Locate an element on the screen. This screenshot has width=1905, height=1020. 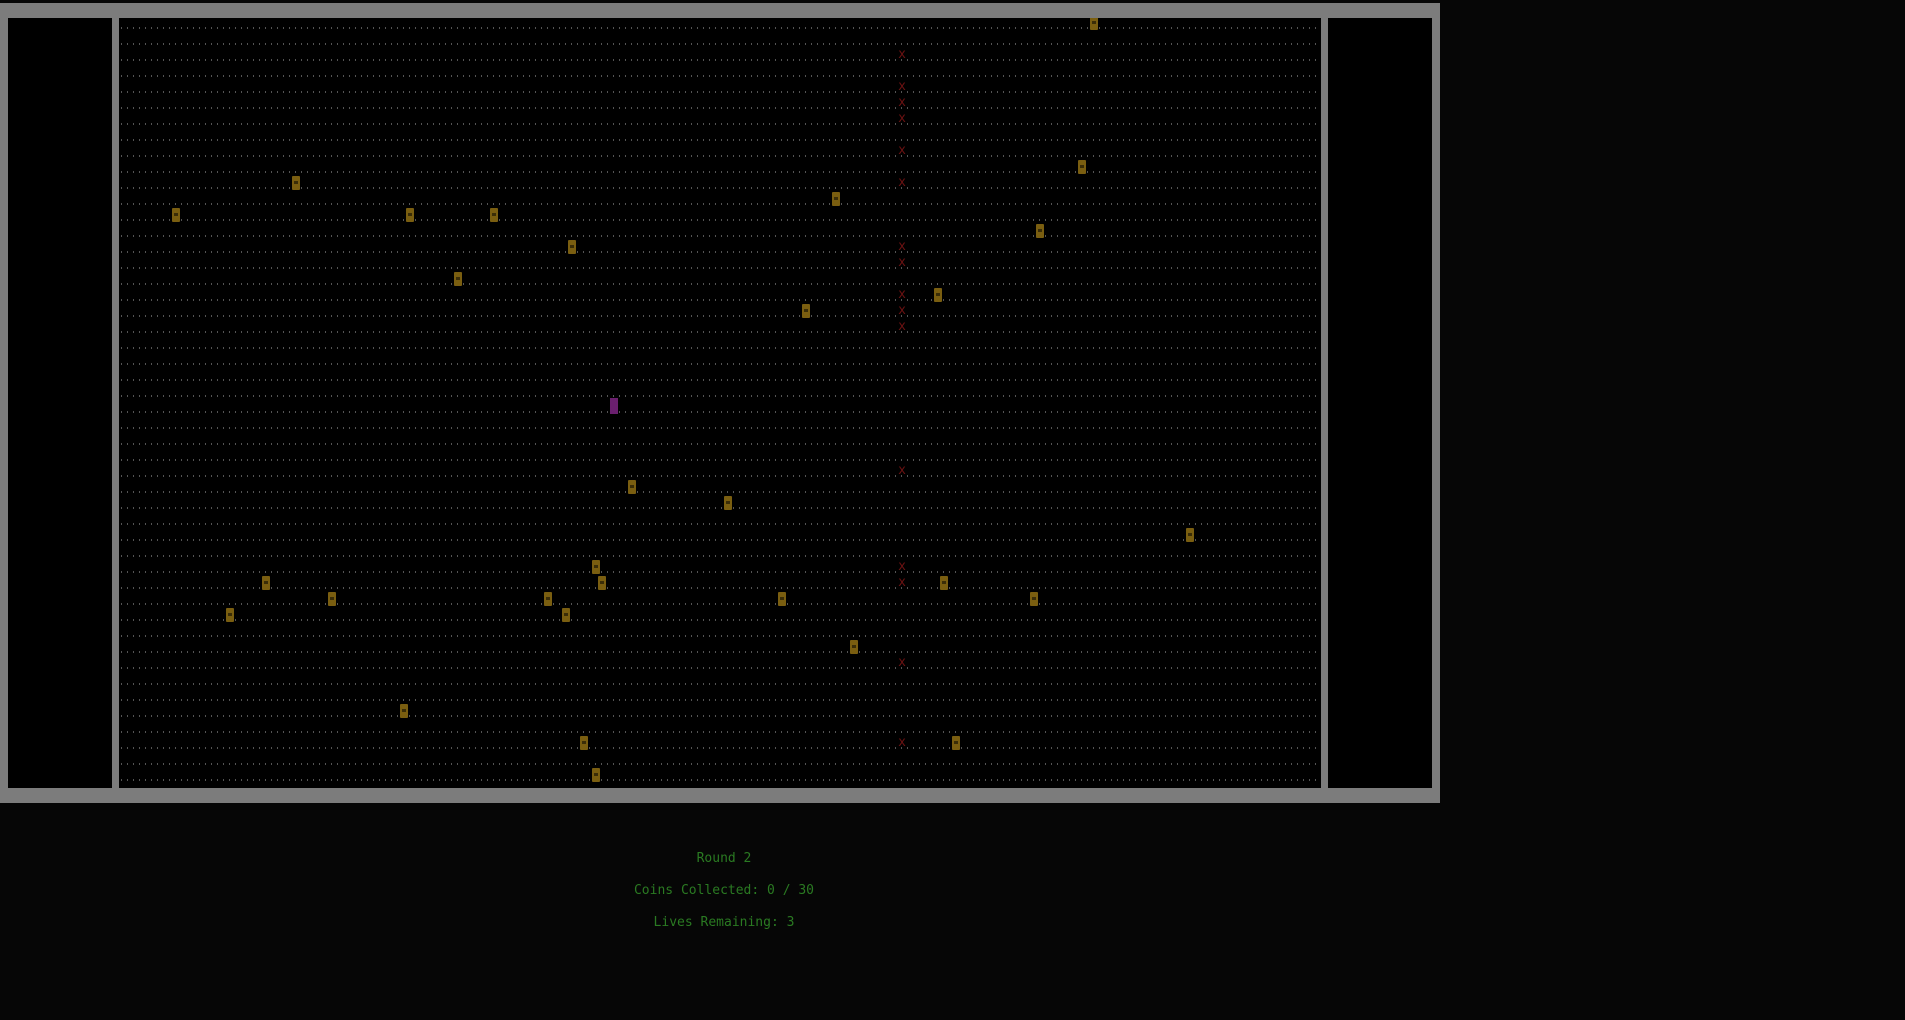
coins-collected-label: Coins Collected: 0 / 30 is located at coordinates (723, 890).